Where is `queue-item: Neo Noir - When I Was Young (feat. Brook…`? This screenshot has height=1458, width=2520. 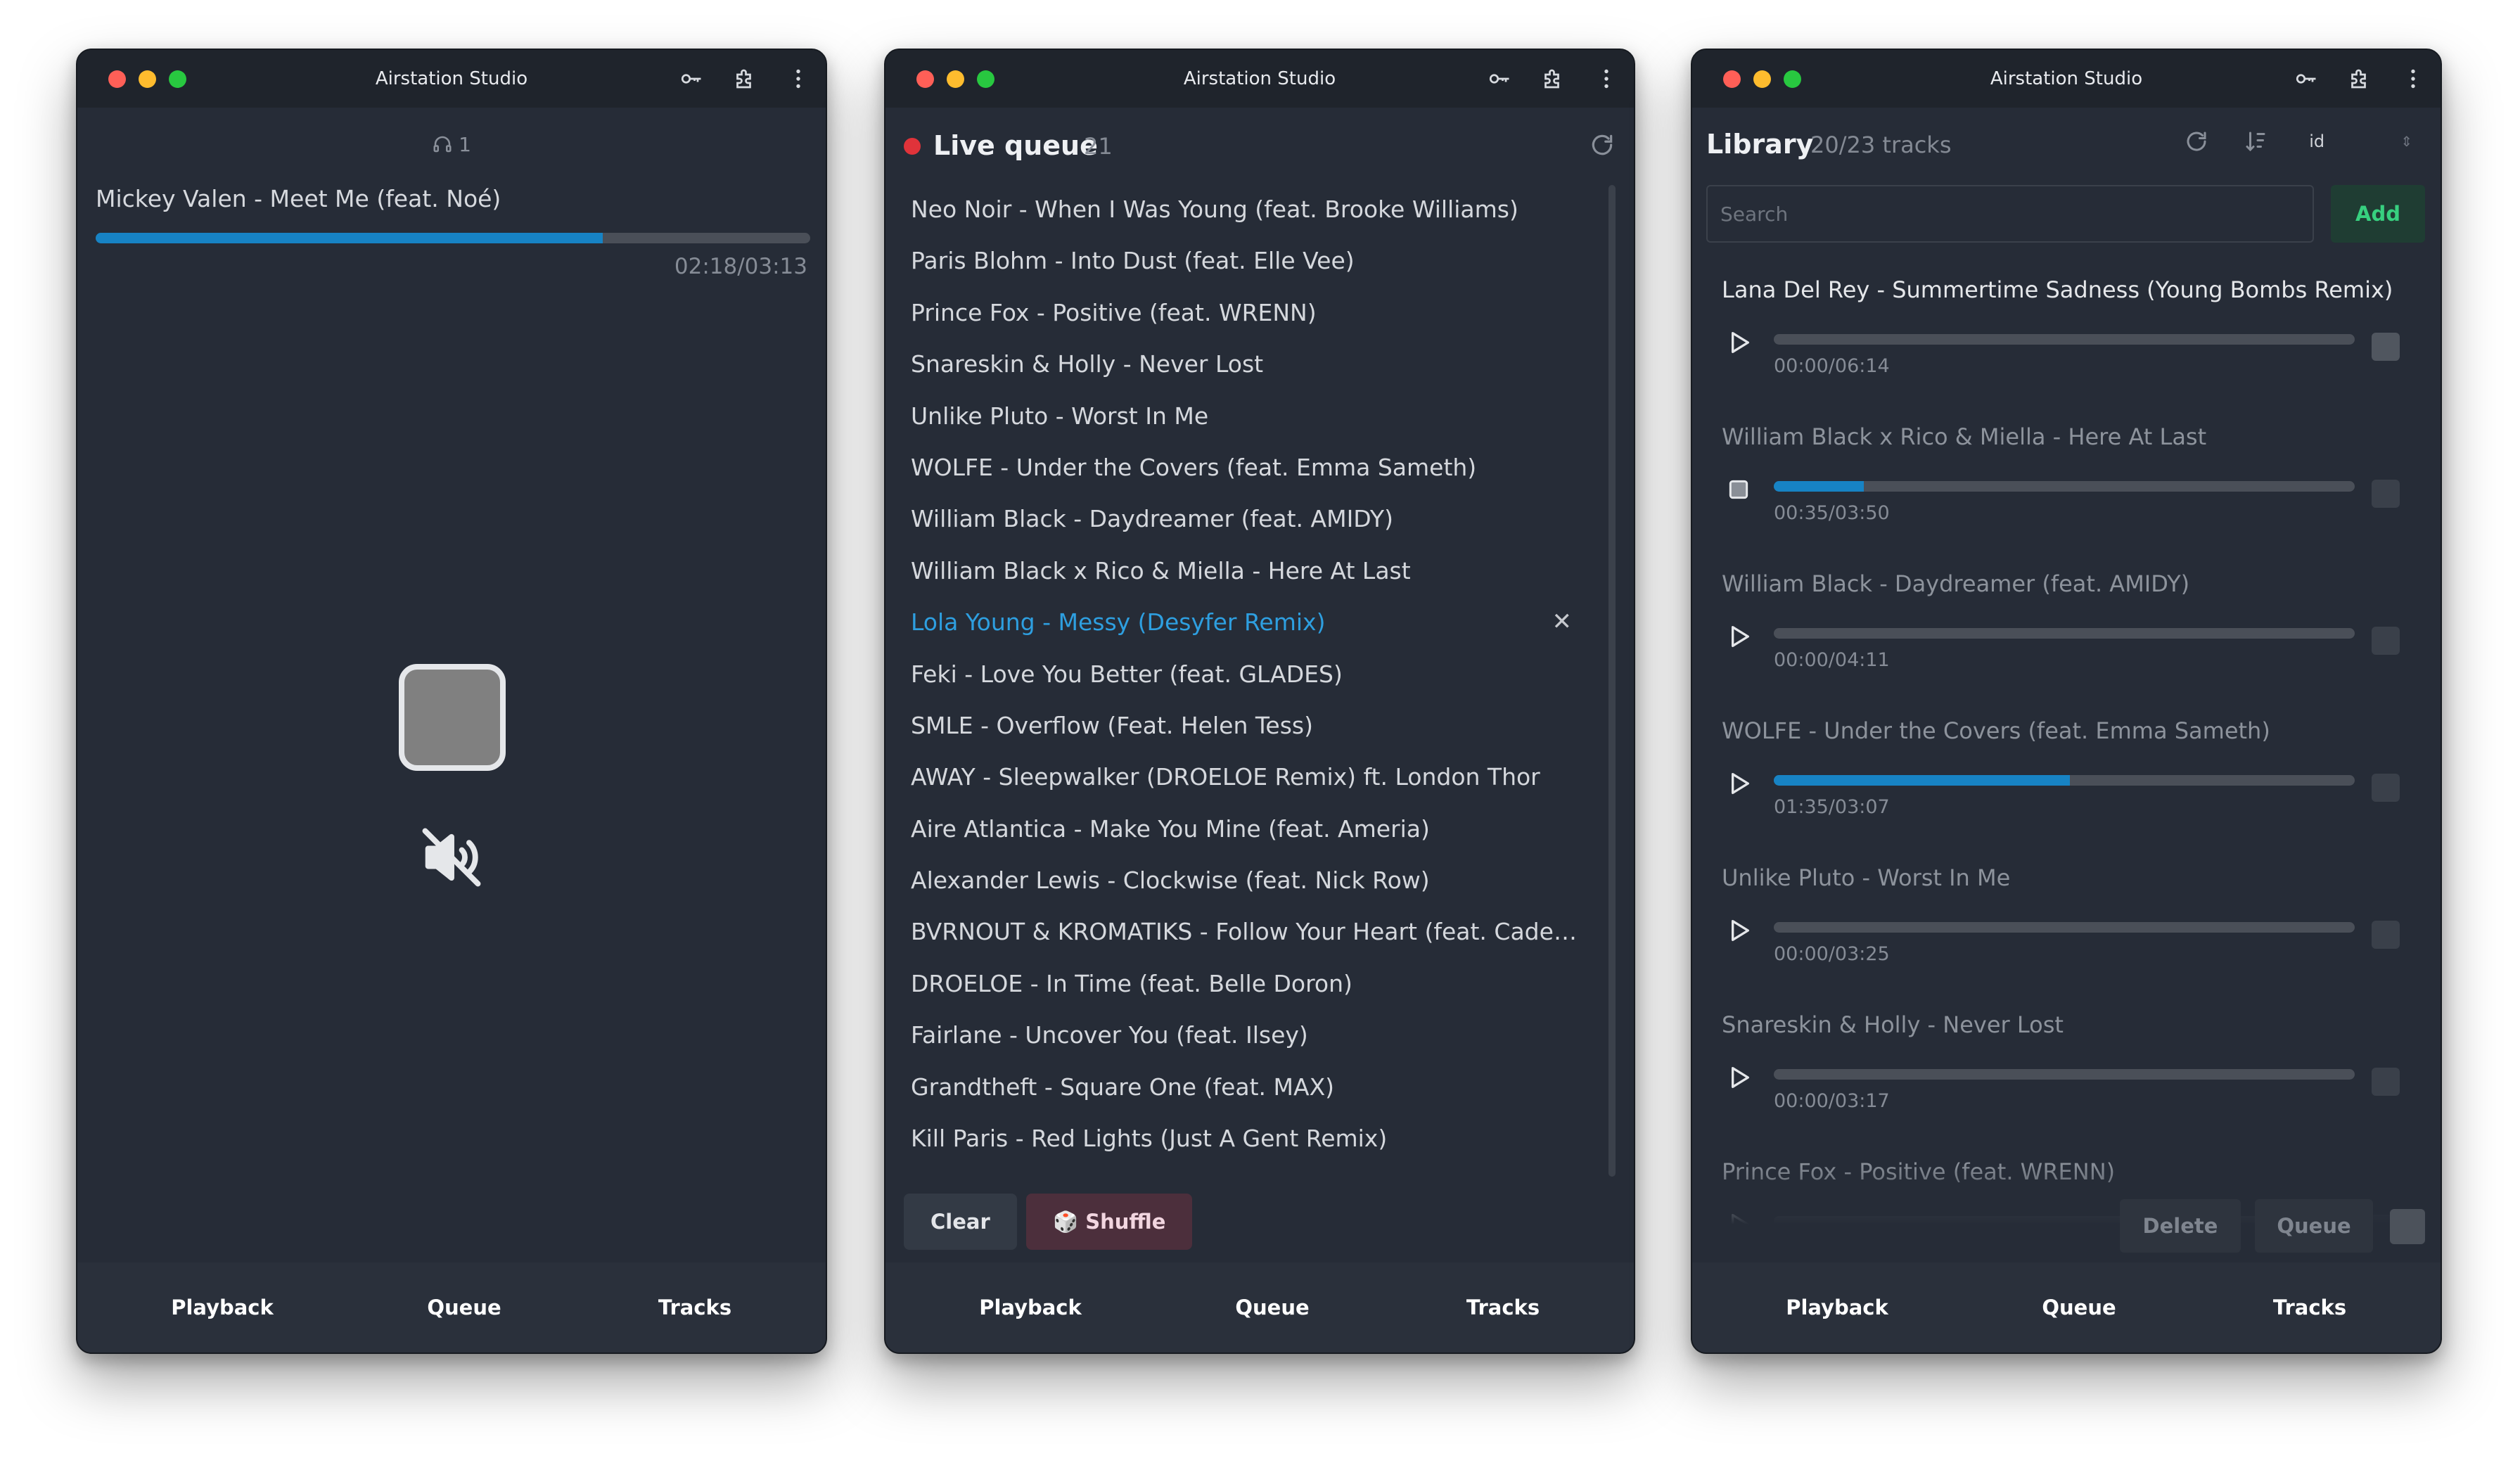
queue-item: Neo Noir - When I Was Young (feat. Brook… is located at coordinates (1255, 209).